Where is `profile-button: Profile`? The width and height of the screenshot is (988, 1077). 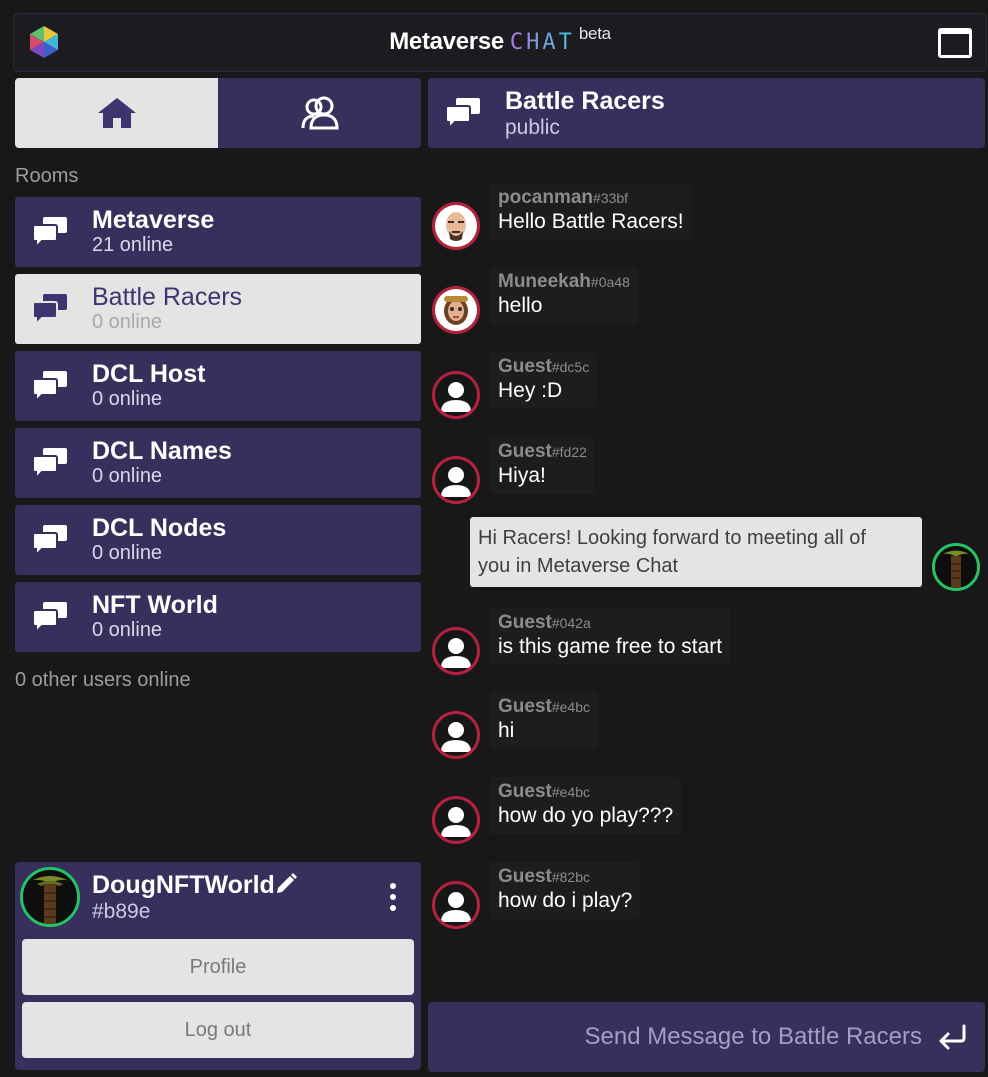
profile-button: Profile is located at coordinates (218, 967).